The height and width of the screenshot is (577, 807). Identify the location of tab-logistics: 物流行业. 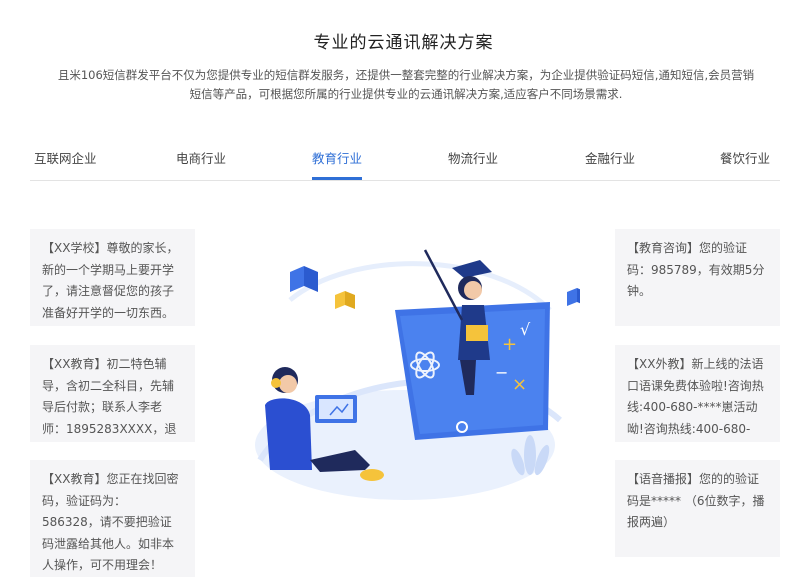
(473, 163).